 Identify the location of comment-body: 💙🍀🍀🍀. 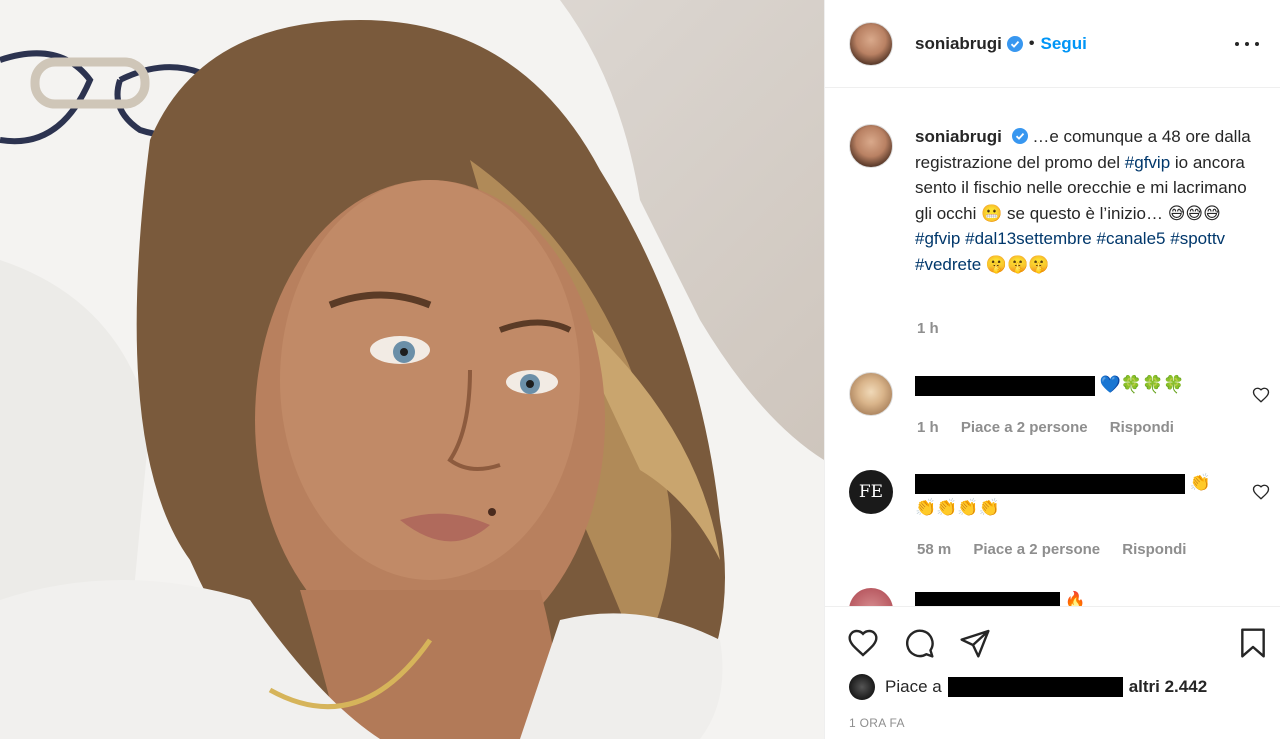
(1049, 394).